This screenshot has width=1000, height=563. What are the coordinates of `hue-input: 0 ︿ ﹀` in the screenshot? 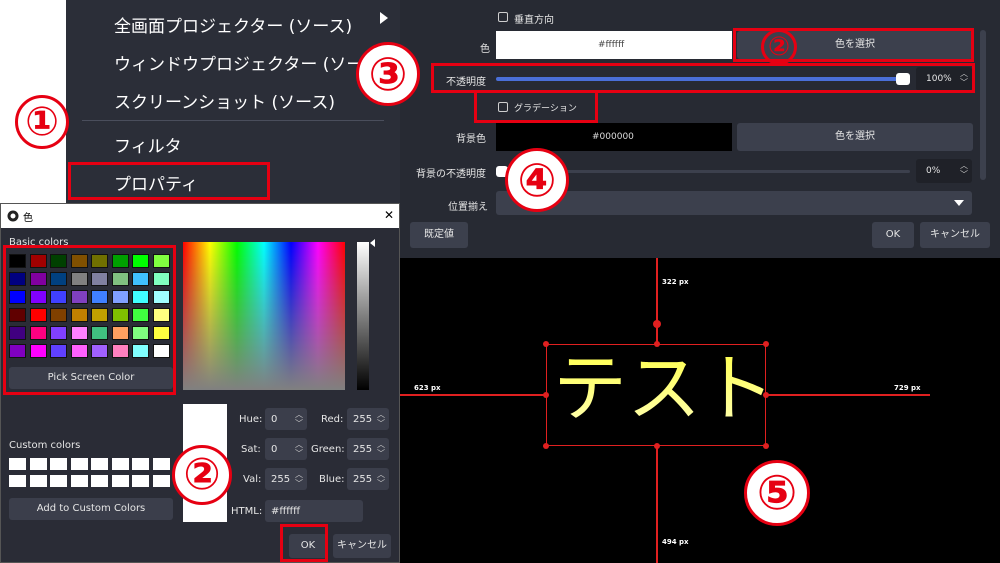 It's located at (286, 419).